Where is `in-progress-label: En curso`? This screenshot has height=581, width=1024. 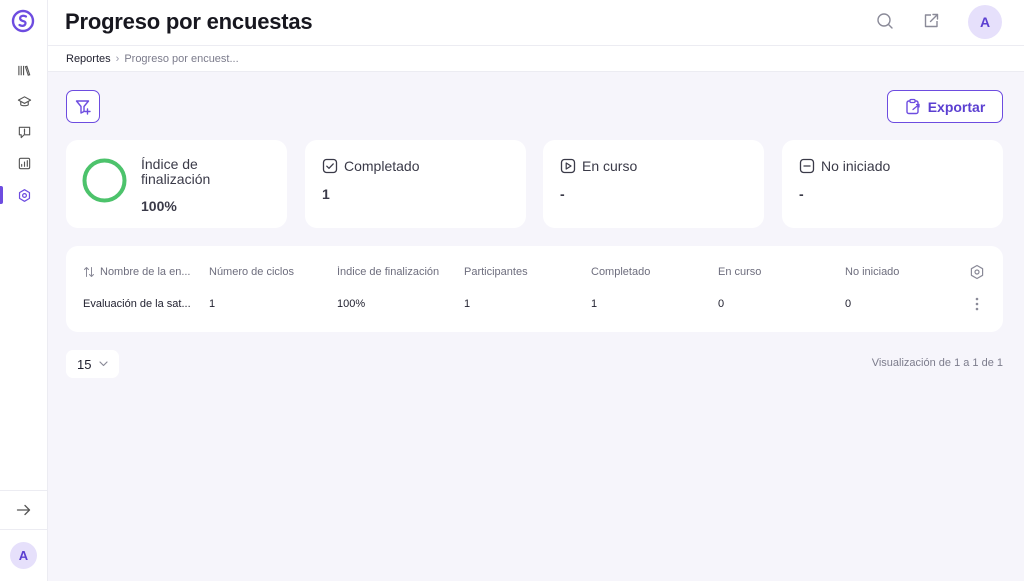
in-progress-label: En curso is located at coordinates (610, 166).